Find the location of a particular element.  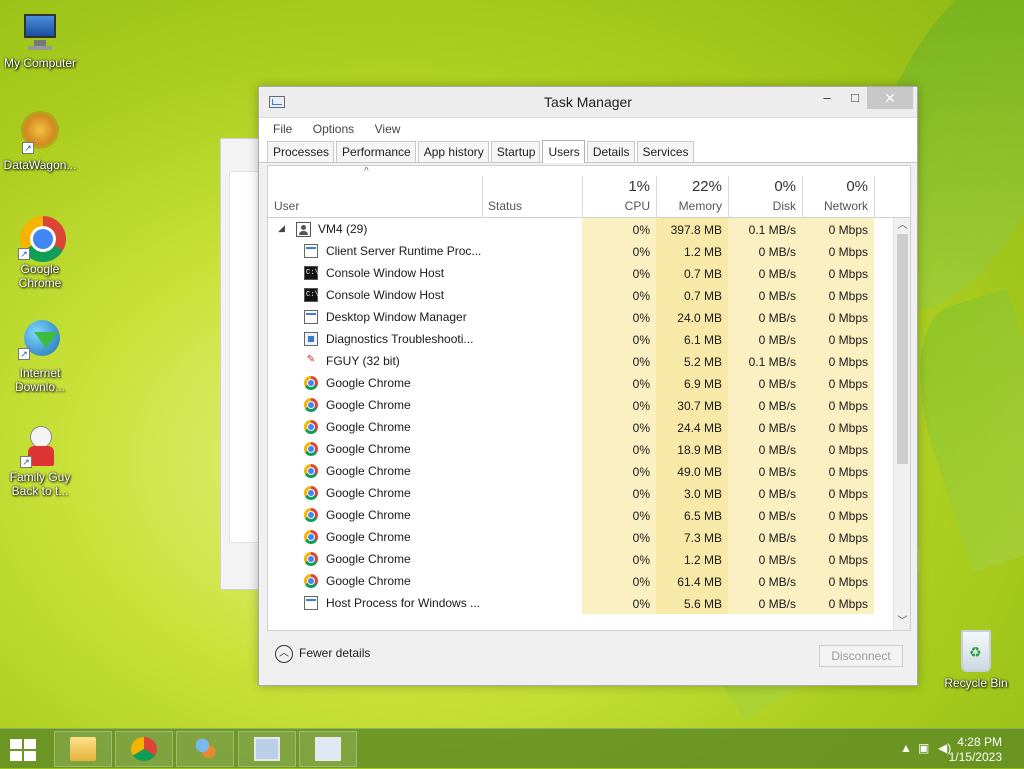

process-row: Google Chrome 0% 18.9 MB 0 MB/s 0 Mbps is located at coordinates (589, 449).